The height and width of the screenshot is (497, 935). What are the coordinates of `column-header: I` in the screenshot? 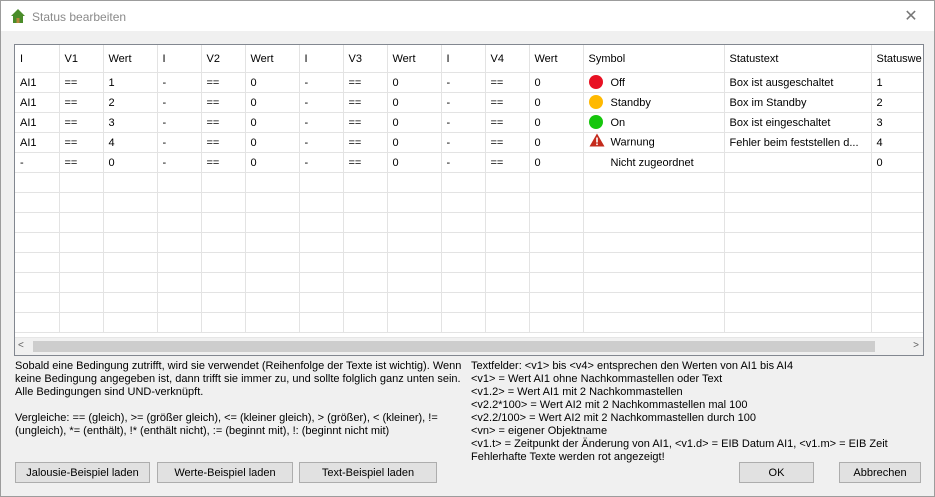 It's located at (179, 59).